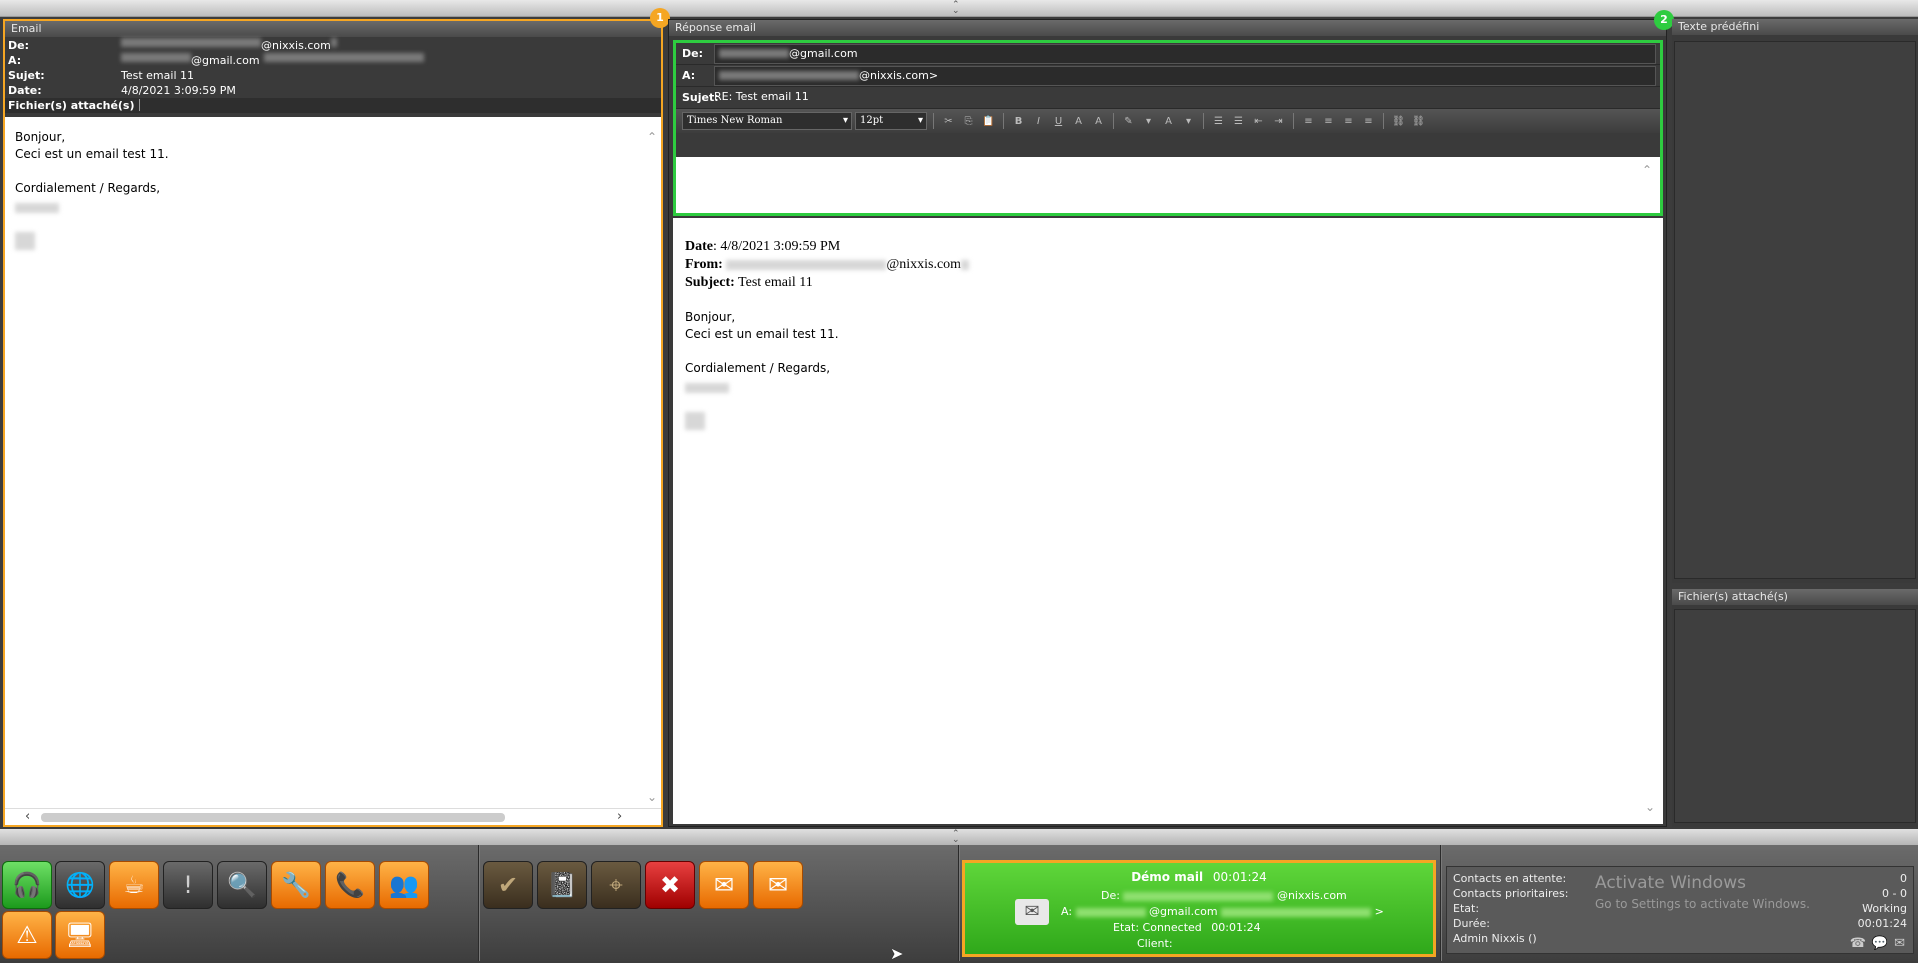  I want to click on outdent-icon: ⇤, so click(1258, 121).